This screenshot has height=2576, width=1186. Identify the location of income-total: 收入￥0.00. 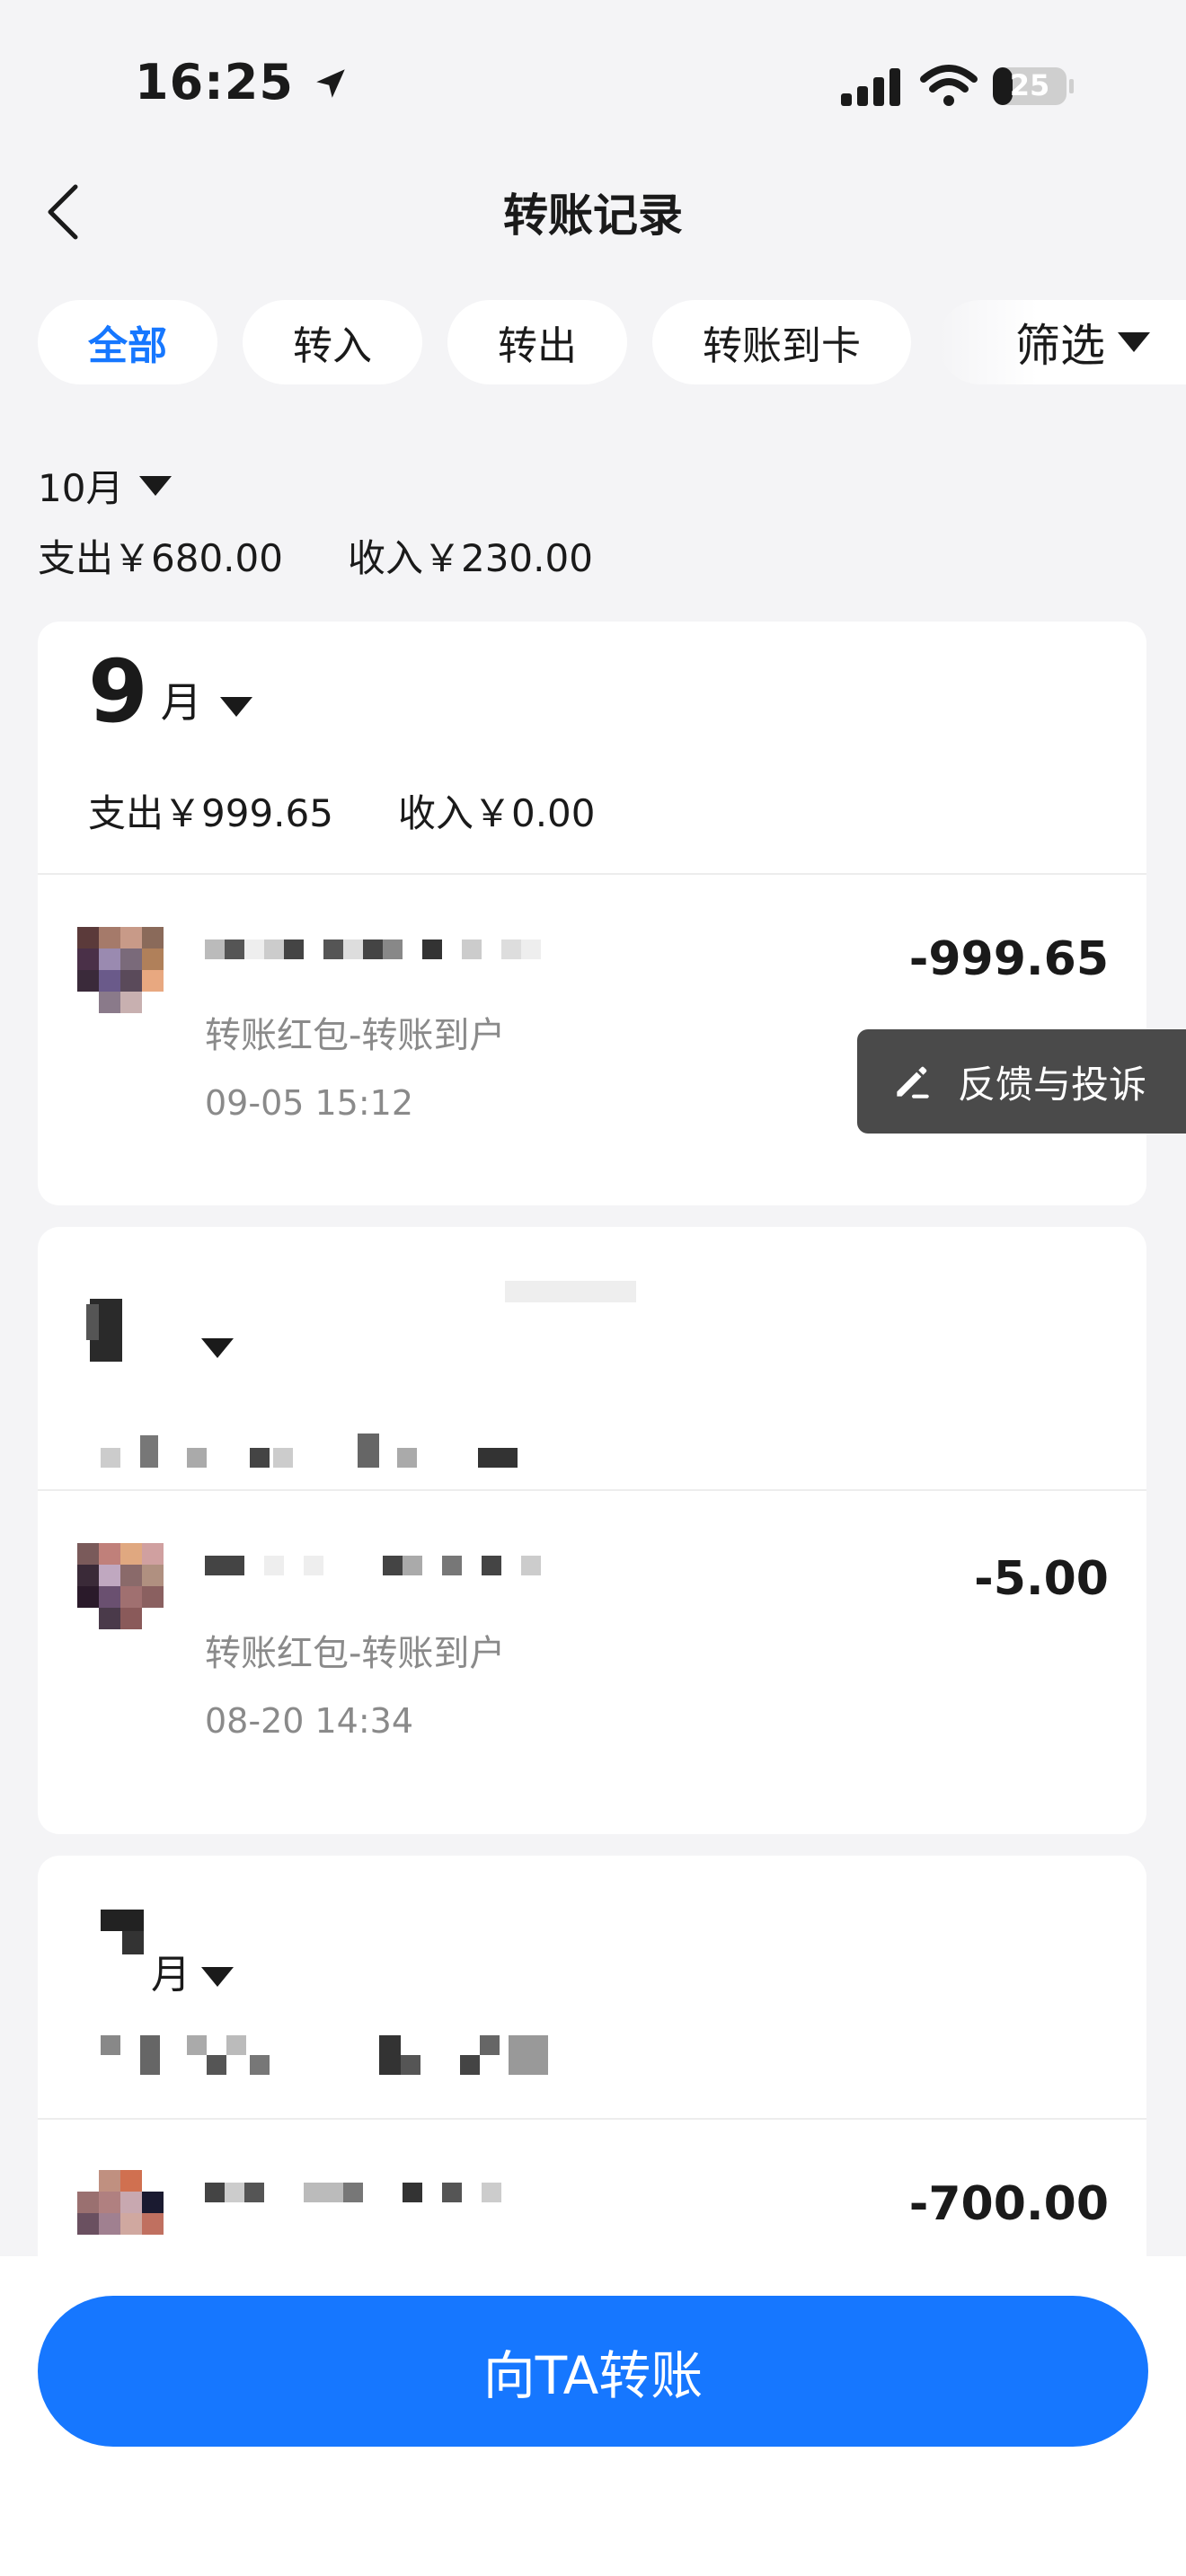
(496, 813).